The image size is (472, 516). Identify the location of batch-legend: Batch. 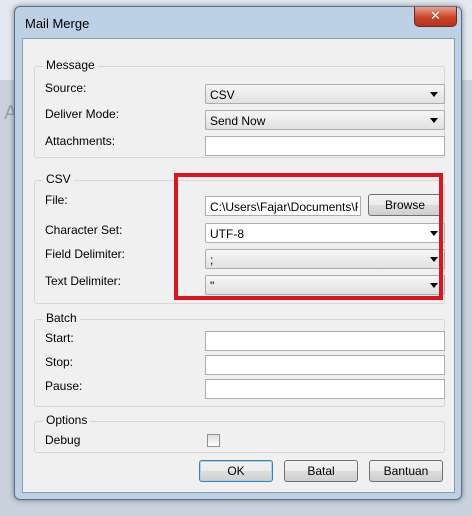
(61, 318).